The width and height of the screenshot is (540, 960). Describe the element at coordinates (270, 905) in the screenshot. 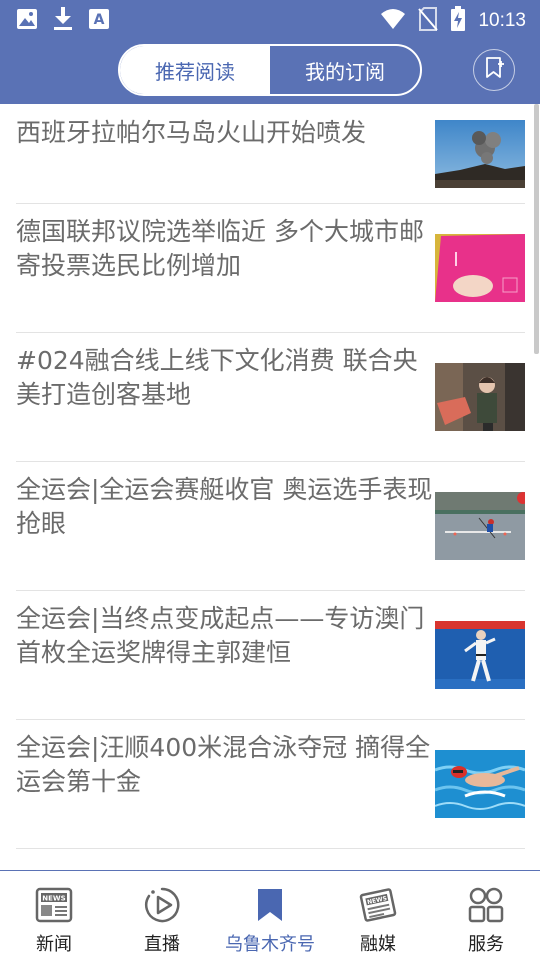

I see `bookmark-icon` at that location.